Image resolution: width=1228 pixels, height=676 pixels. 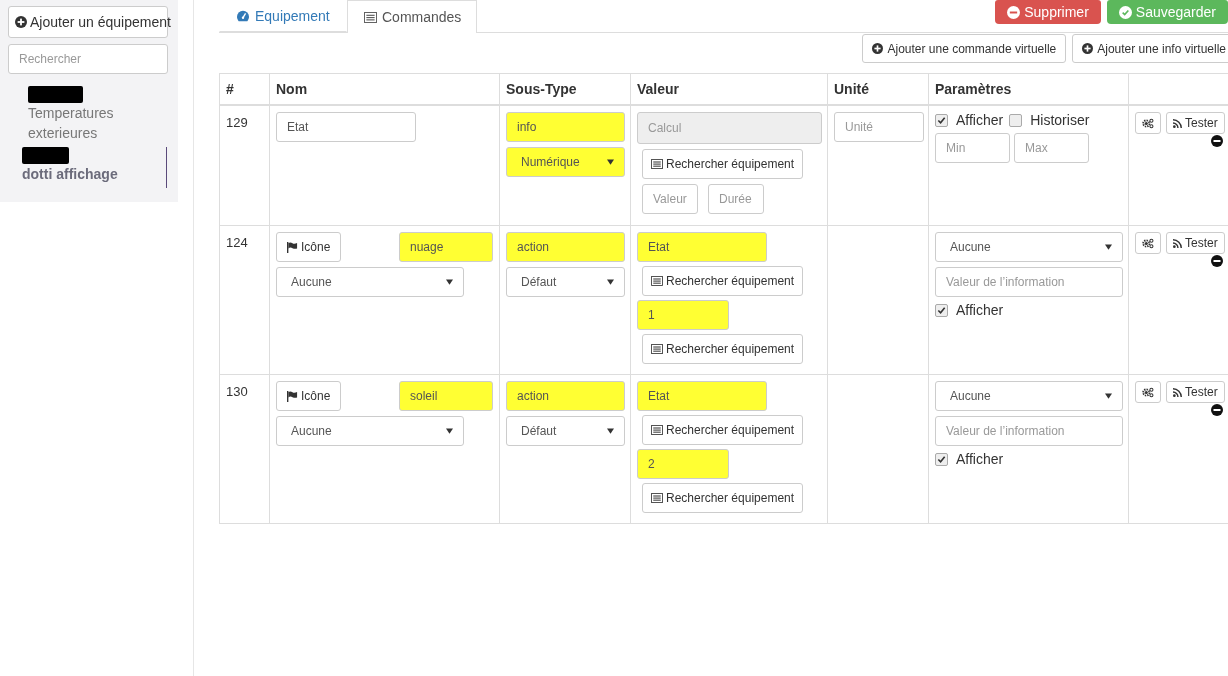 I want to click on column-header: #, so click(x=244, y=89).